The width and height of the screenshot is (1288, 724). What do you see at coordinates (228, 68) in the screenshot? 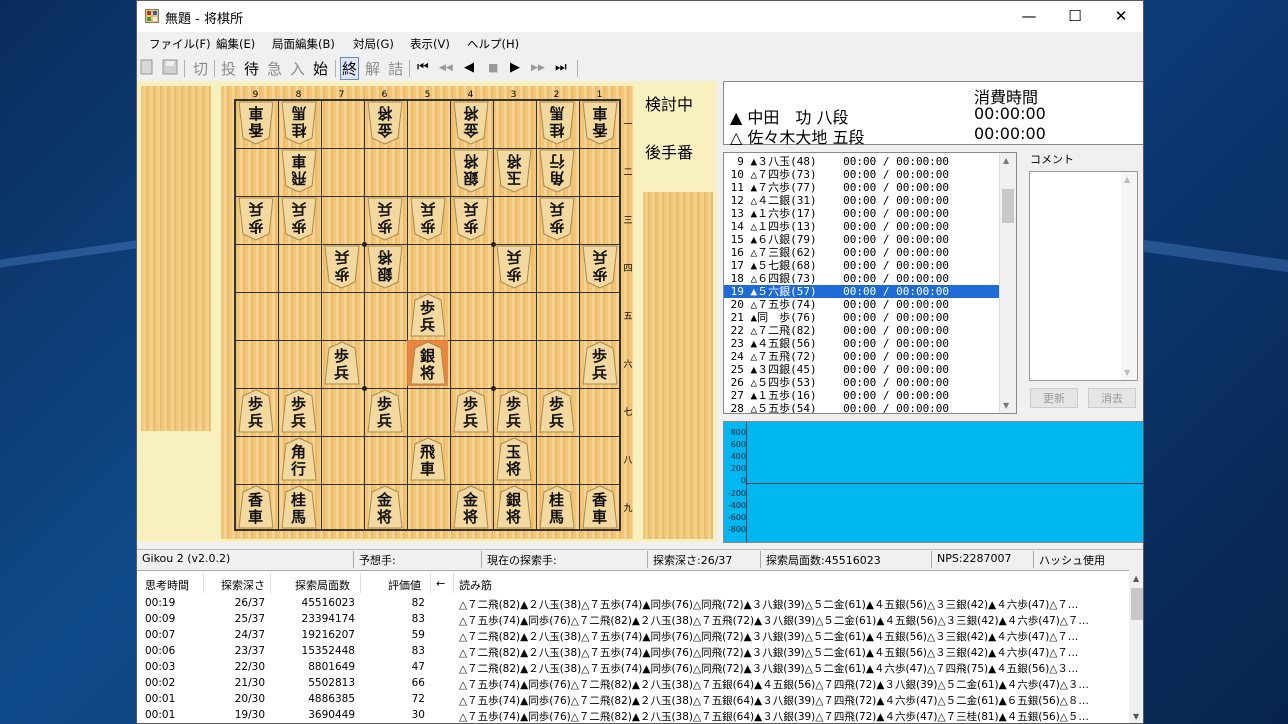
I see `tb-resign: 投` at bounding box center [228, 68].